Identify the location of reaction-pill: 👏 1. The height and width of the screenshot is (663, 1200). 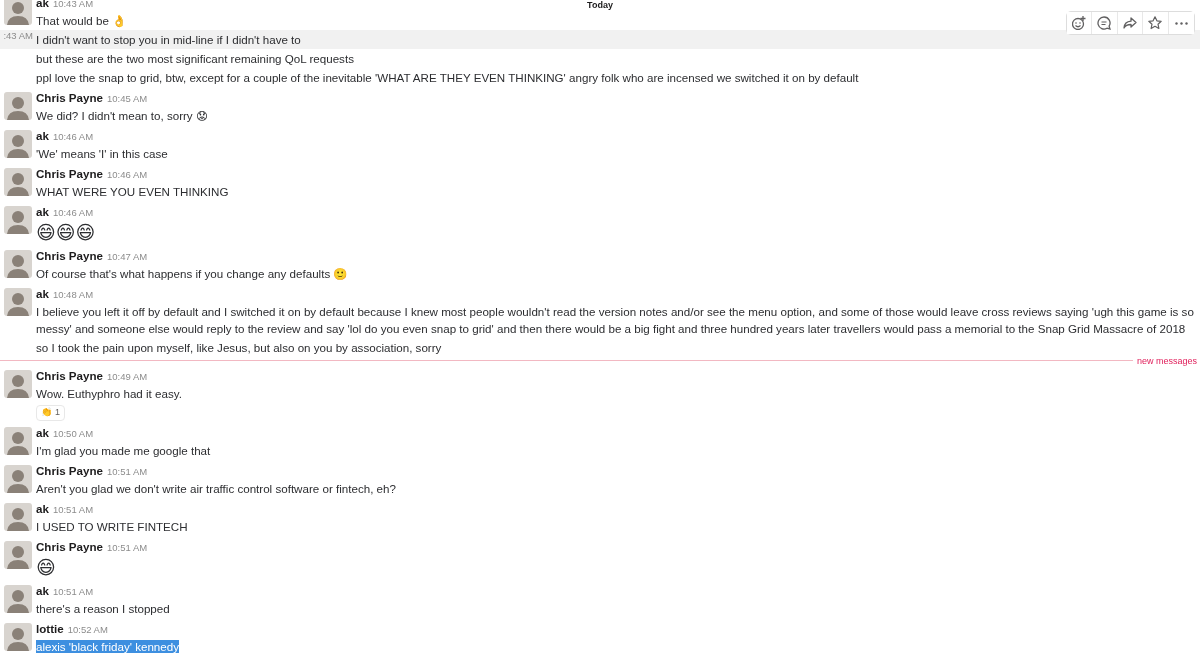
(50, 412).